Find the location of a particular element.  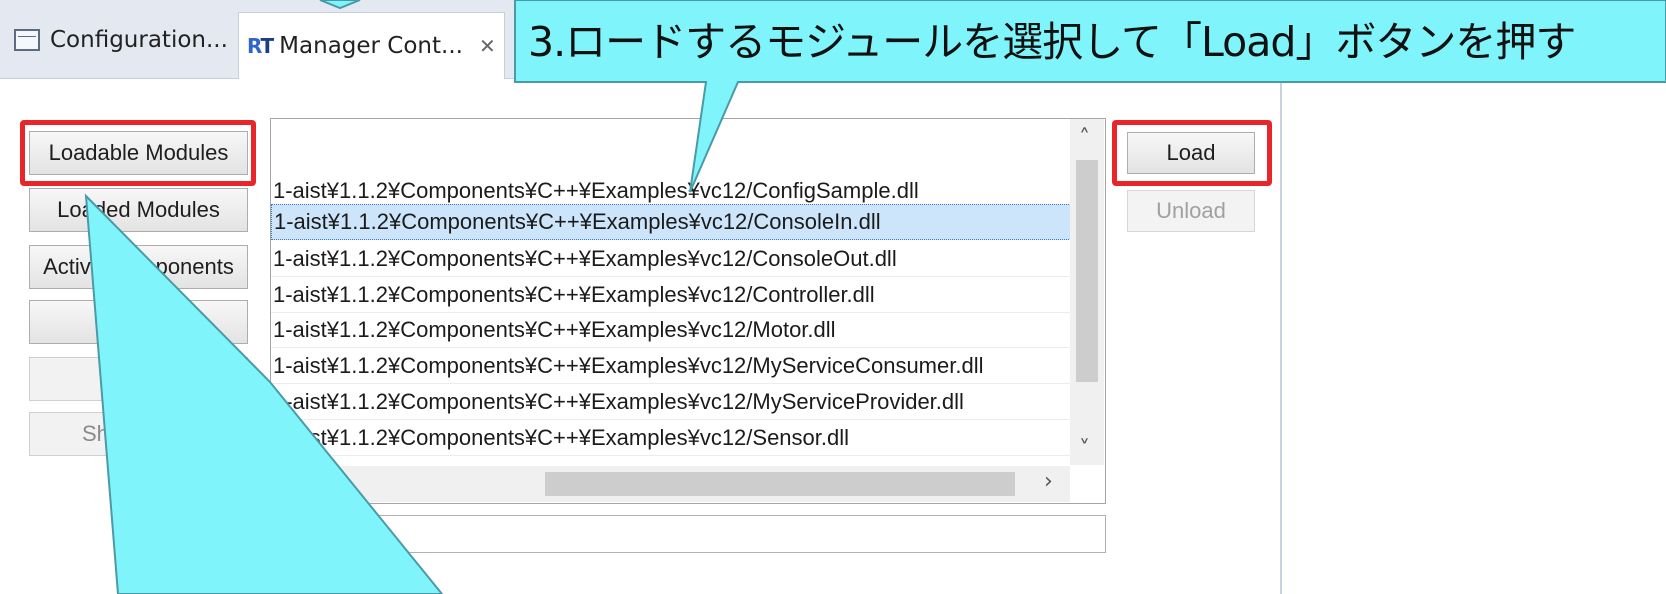

module-path-field is located at coordinates (688, 534).